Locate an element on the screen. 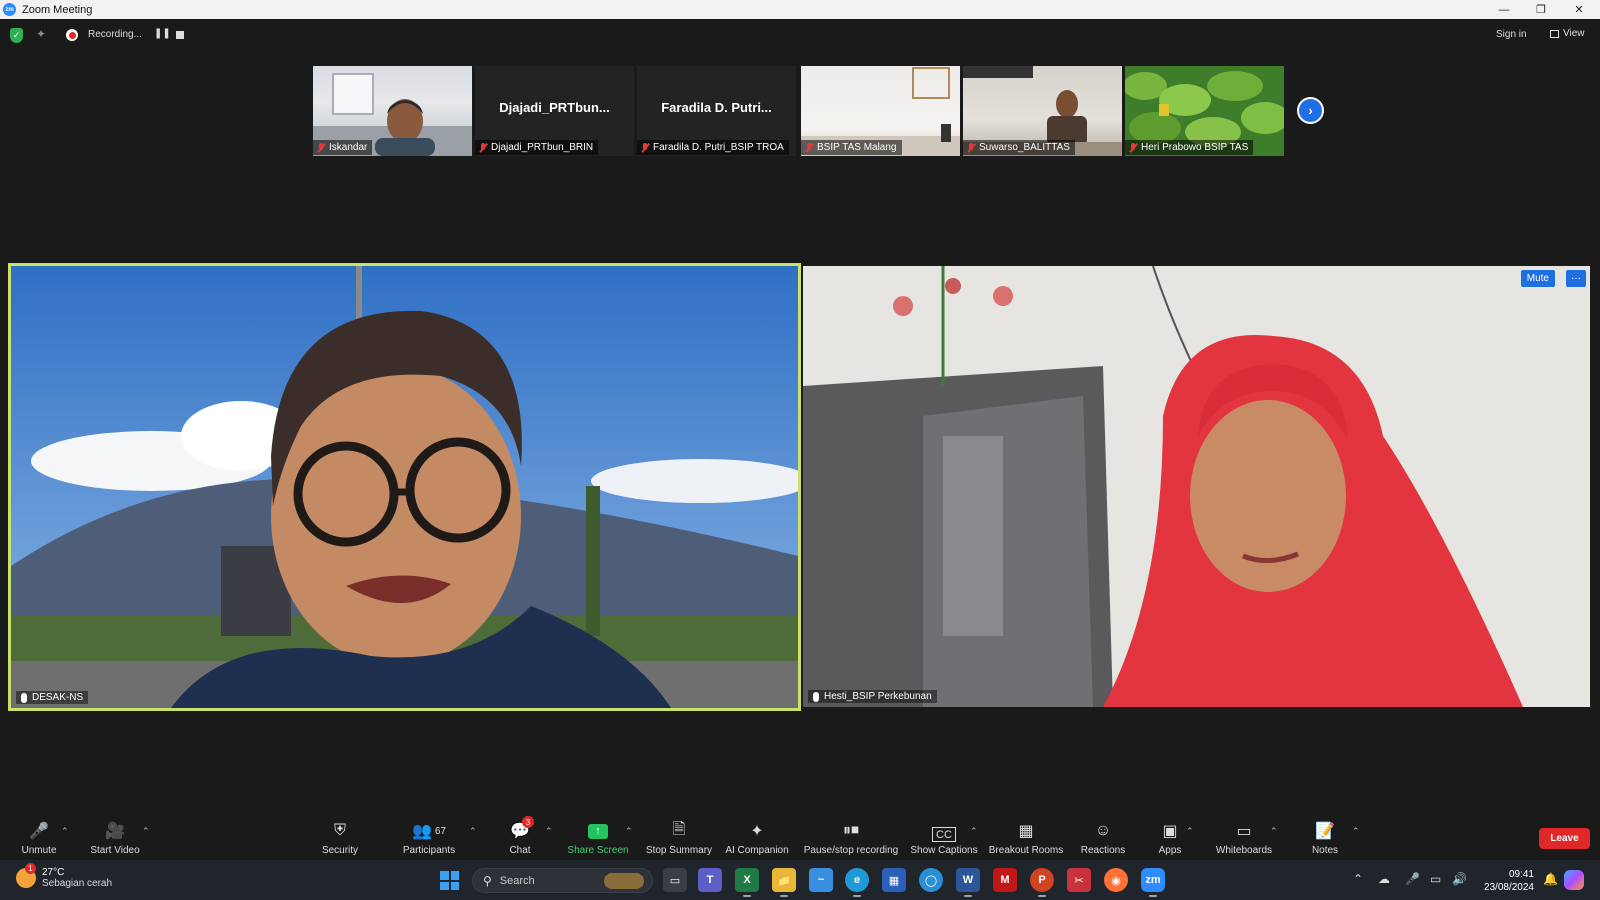 This screenshot has width=1600, height=900. stop-summary-button: 🗎 Stop Summary is located at coordinates (679, 836).